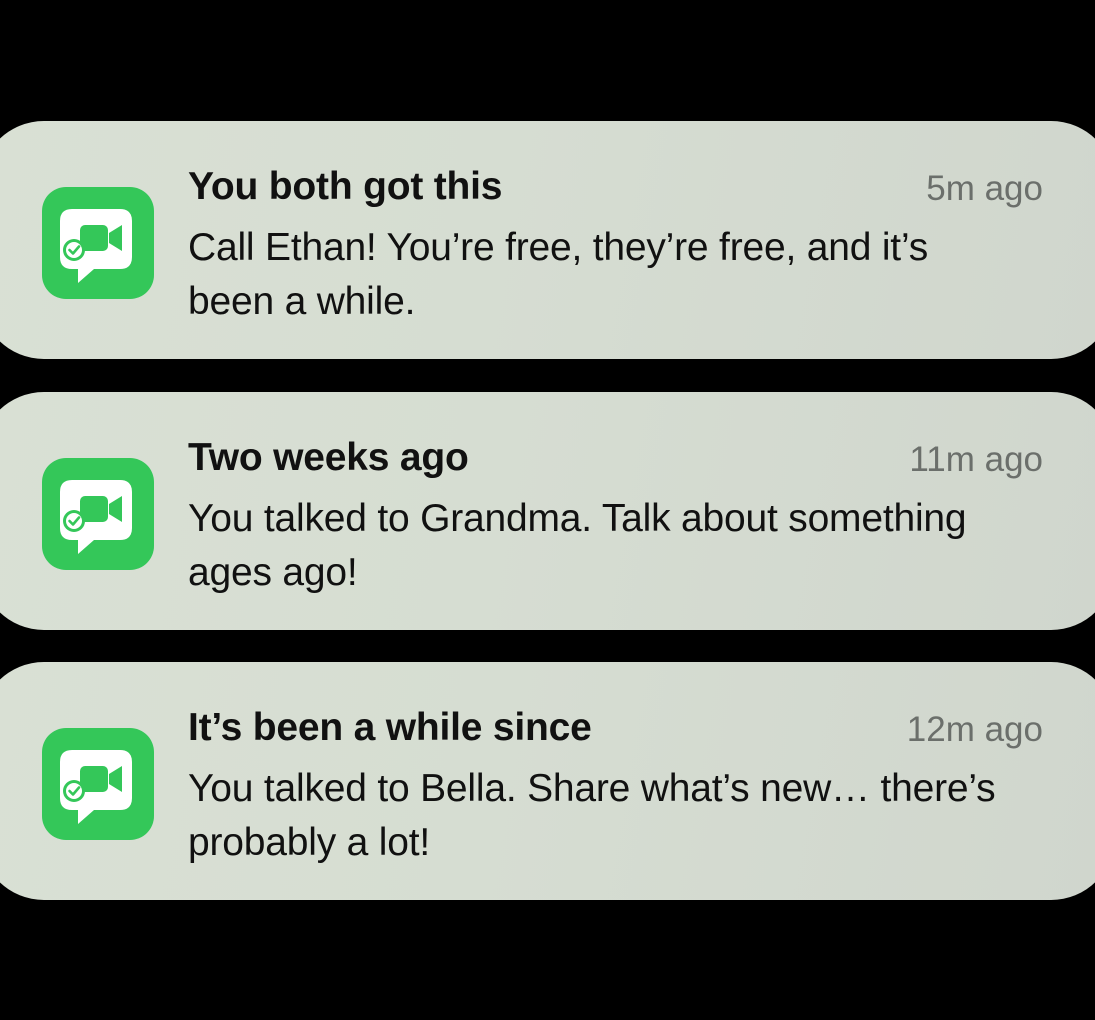 This screenshot has width=1095, height=1020. I want to click on notification-time: 11m ago, so click(976, 459).